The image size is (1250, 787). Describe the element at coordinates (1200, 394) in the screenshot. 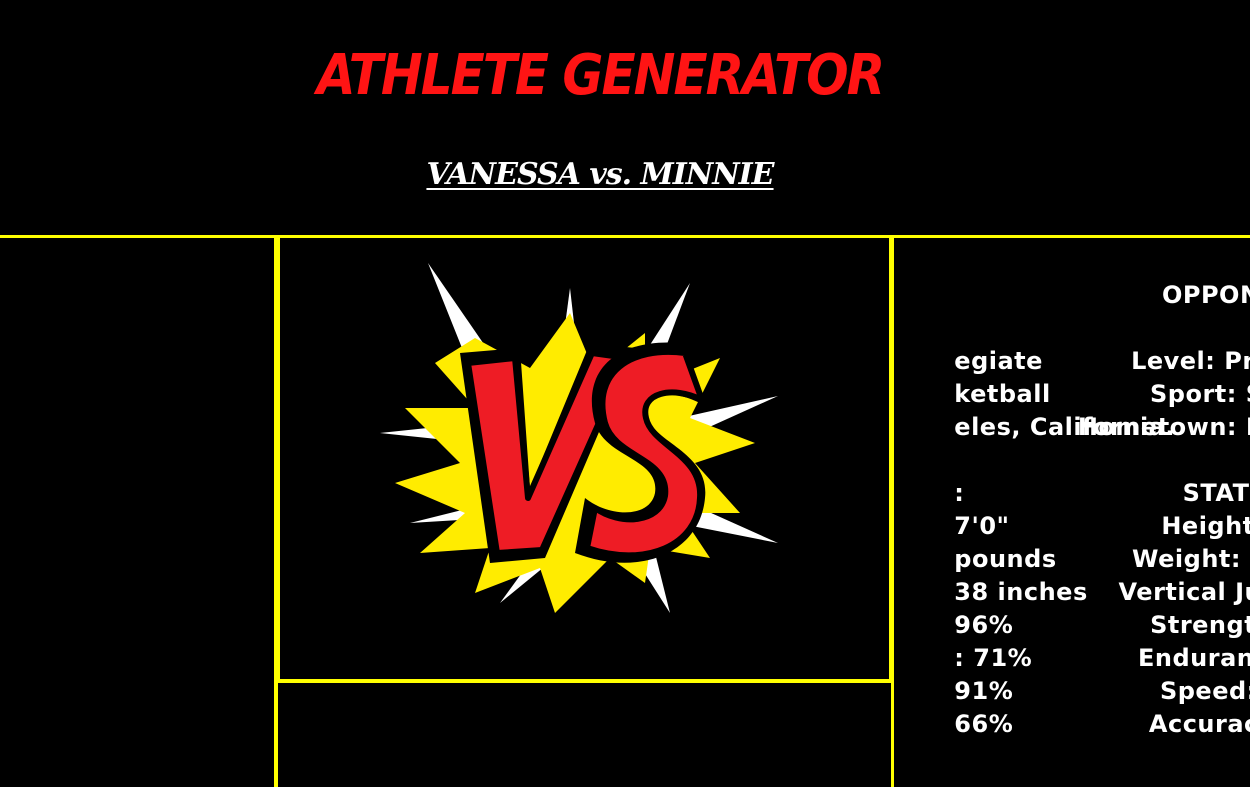

I see `opponent-sport: Sport: Socc` at that location.